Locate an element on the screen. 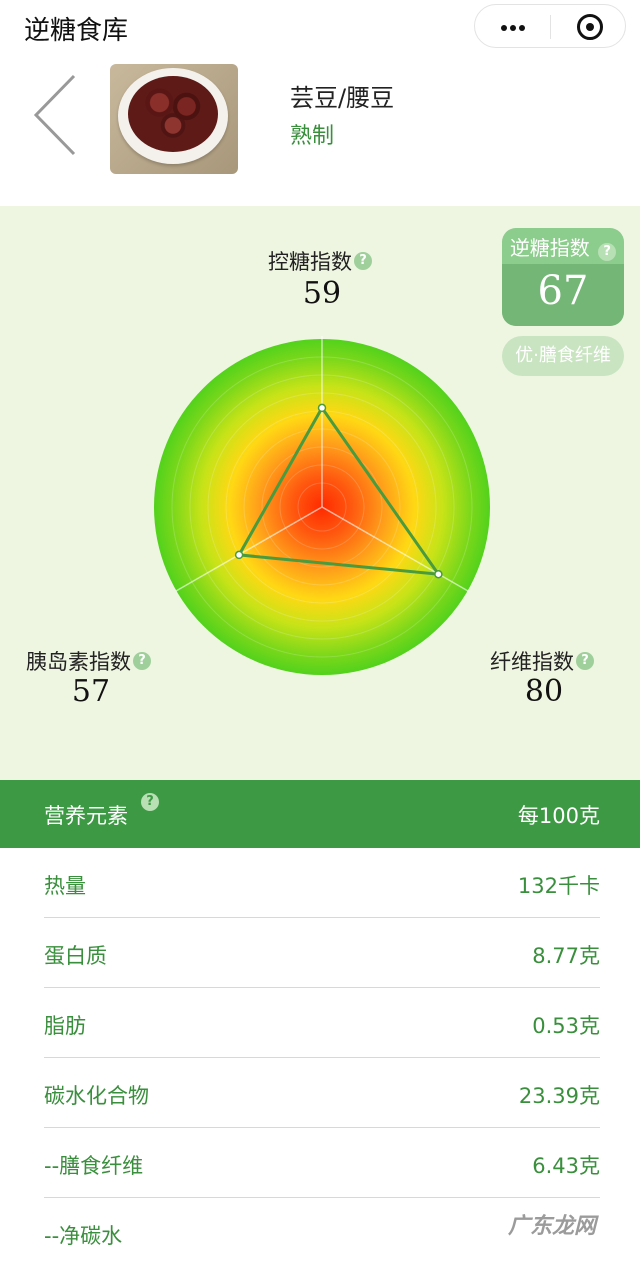  nutrient-name: 蛋白质 is located at coordinates (75, 956).